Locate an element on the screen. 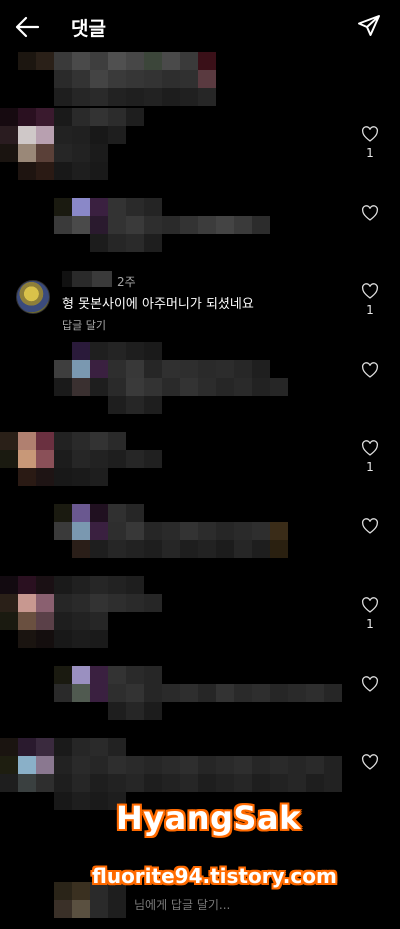 The image size is (400, 929). reply-button: 답글 달기 is located at coordinates (84, 325).